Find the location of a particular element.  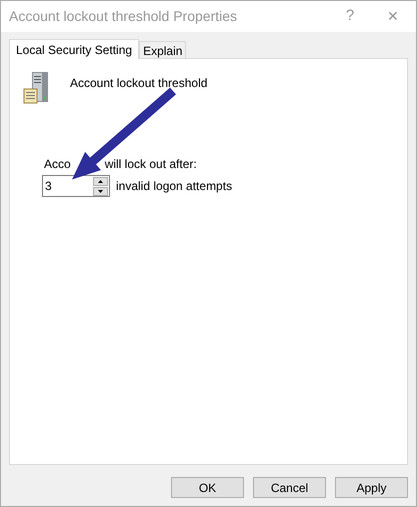

value-input: 3 is located at coordinates (68, 186).